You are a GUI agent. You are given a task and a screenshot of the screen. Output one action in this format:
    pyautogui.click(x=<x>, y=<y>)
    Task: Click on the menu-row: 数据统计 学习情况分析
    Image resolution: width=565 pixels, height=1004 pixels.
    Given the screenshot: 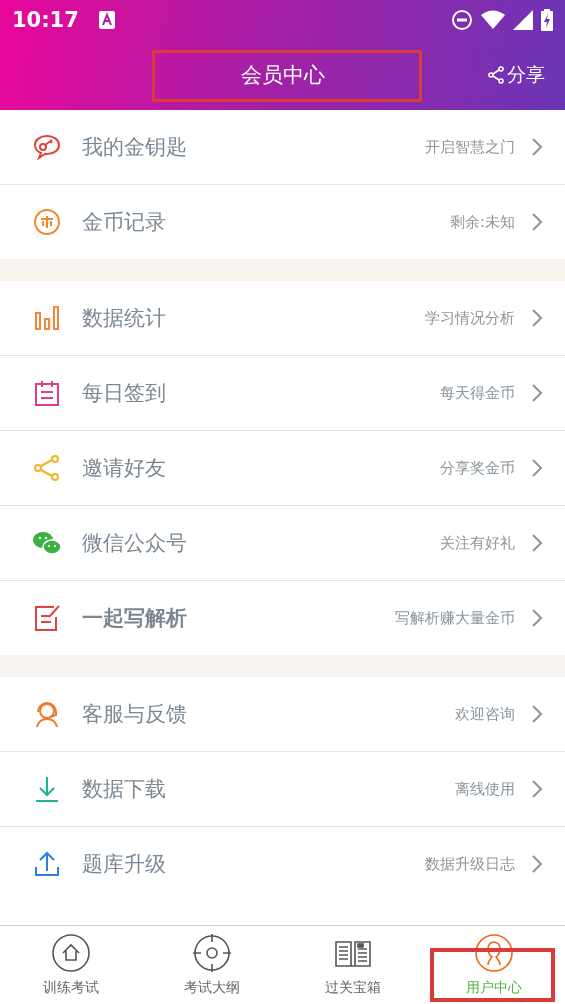 What is the action you would take?
    pyautogui.click(x=282, y=318)
    